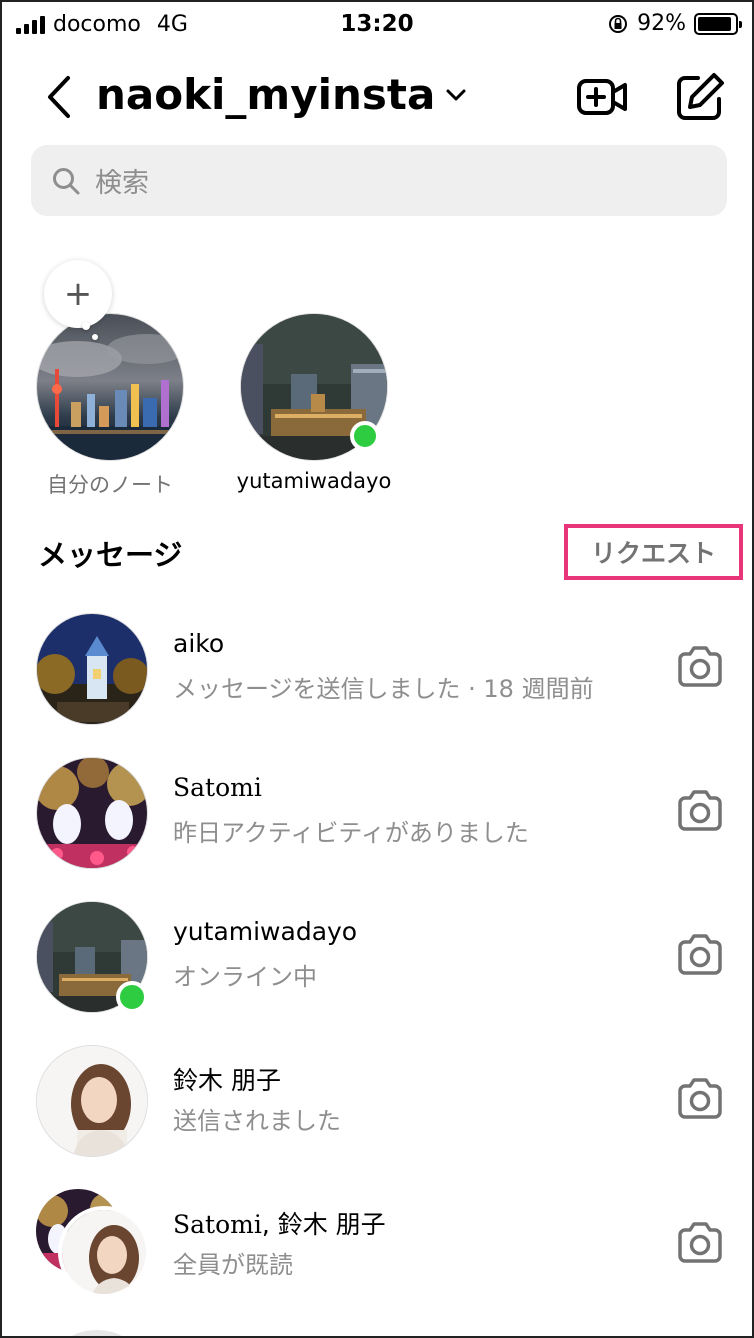 The image size is (754, 1338). What do you see at coordinates (700, 97) in the screenshot?
I see `compose-icon` at bounding box center [700, 97].